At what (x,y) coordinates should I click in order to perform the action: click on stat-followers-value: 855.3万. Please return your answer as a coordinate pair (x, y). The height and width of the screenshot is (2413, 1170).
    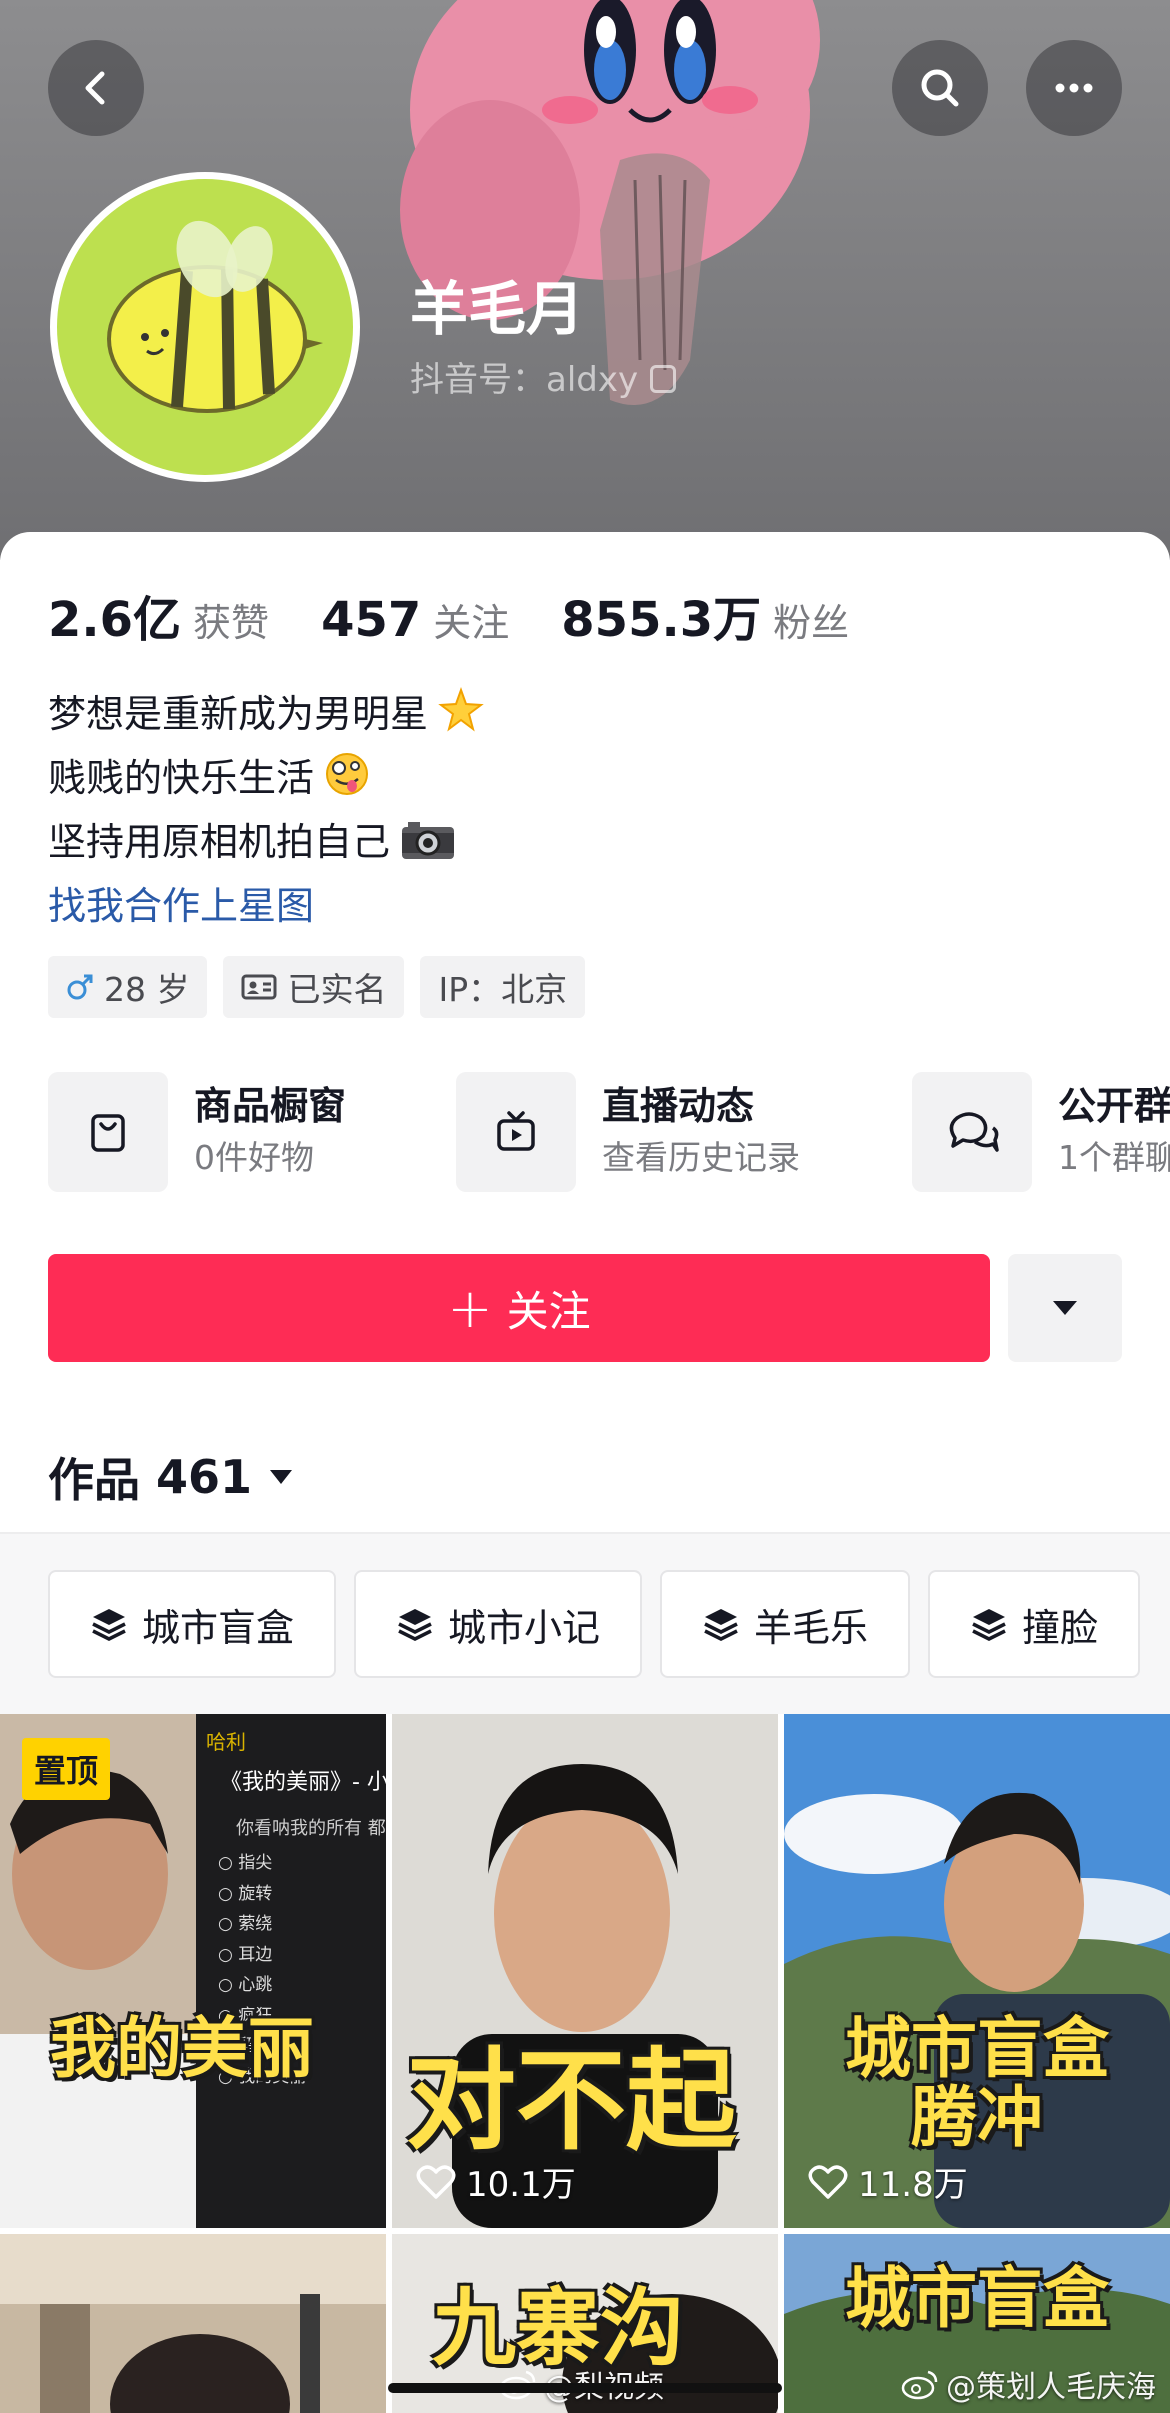
    Looking at the image, I should click on (661, 620).